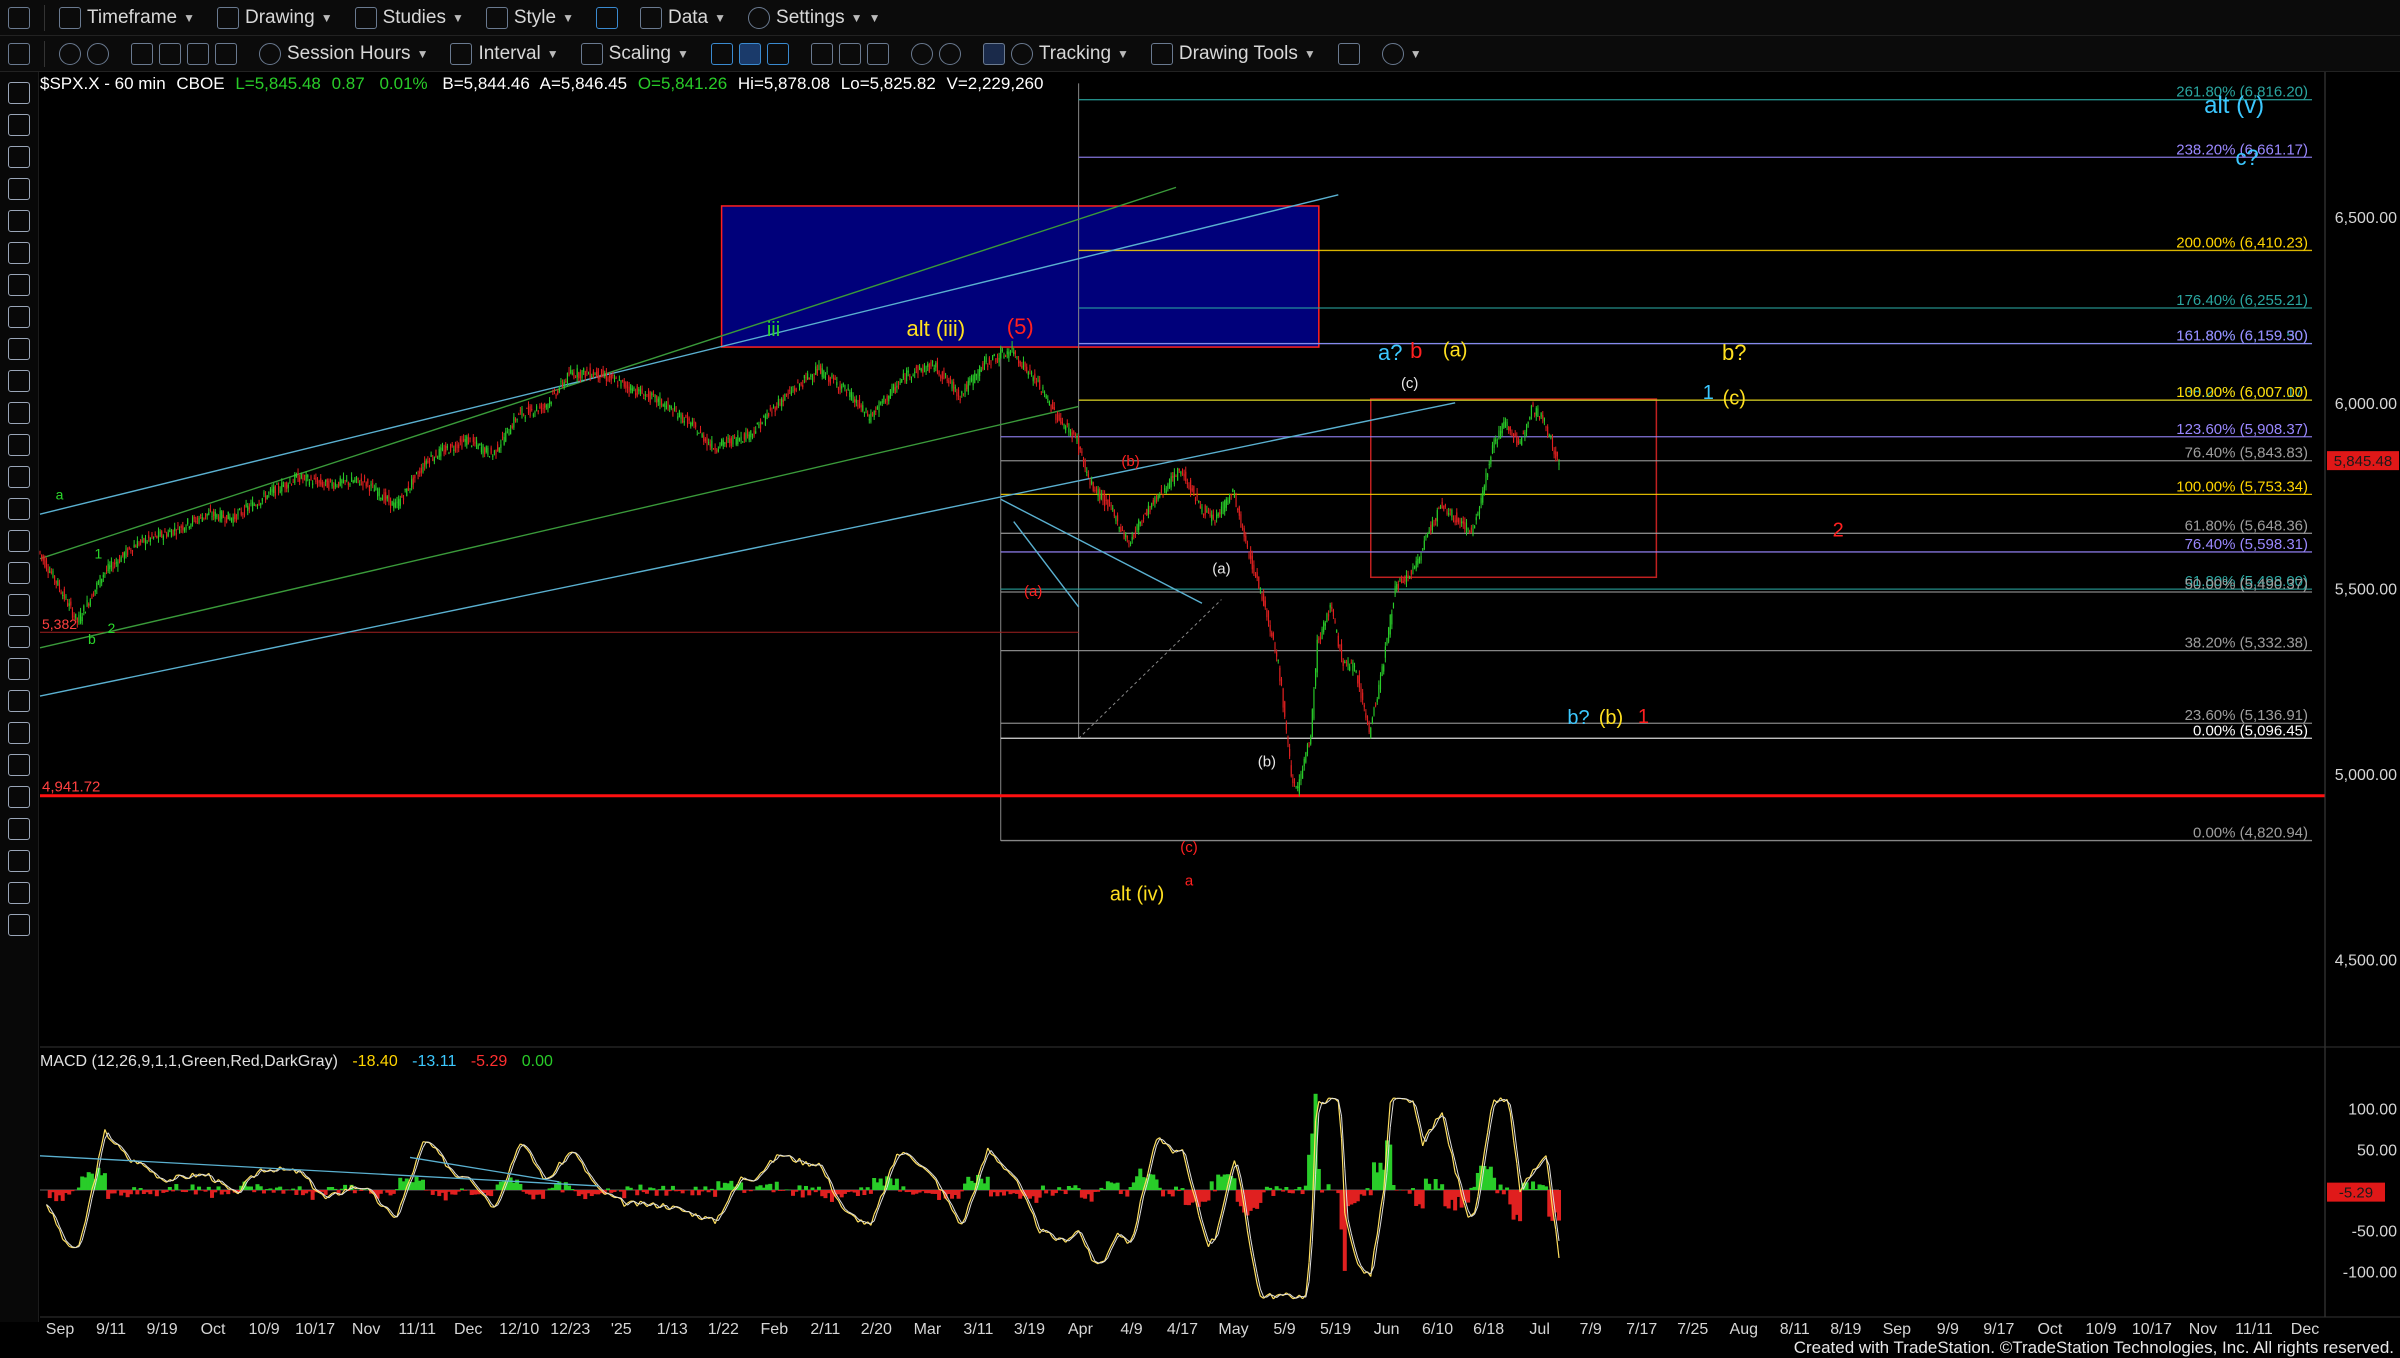 This screenshot has height=1358, width=2400. I want to click on view-buttons, so click(850, 54).